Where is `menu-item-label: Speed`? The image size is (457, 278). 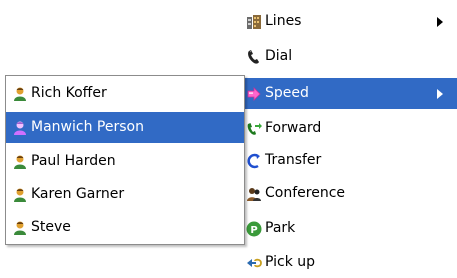 menu-item-label: Speed is located at coordinates (287, 93).